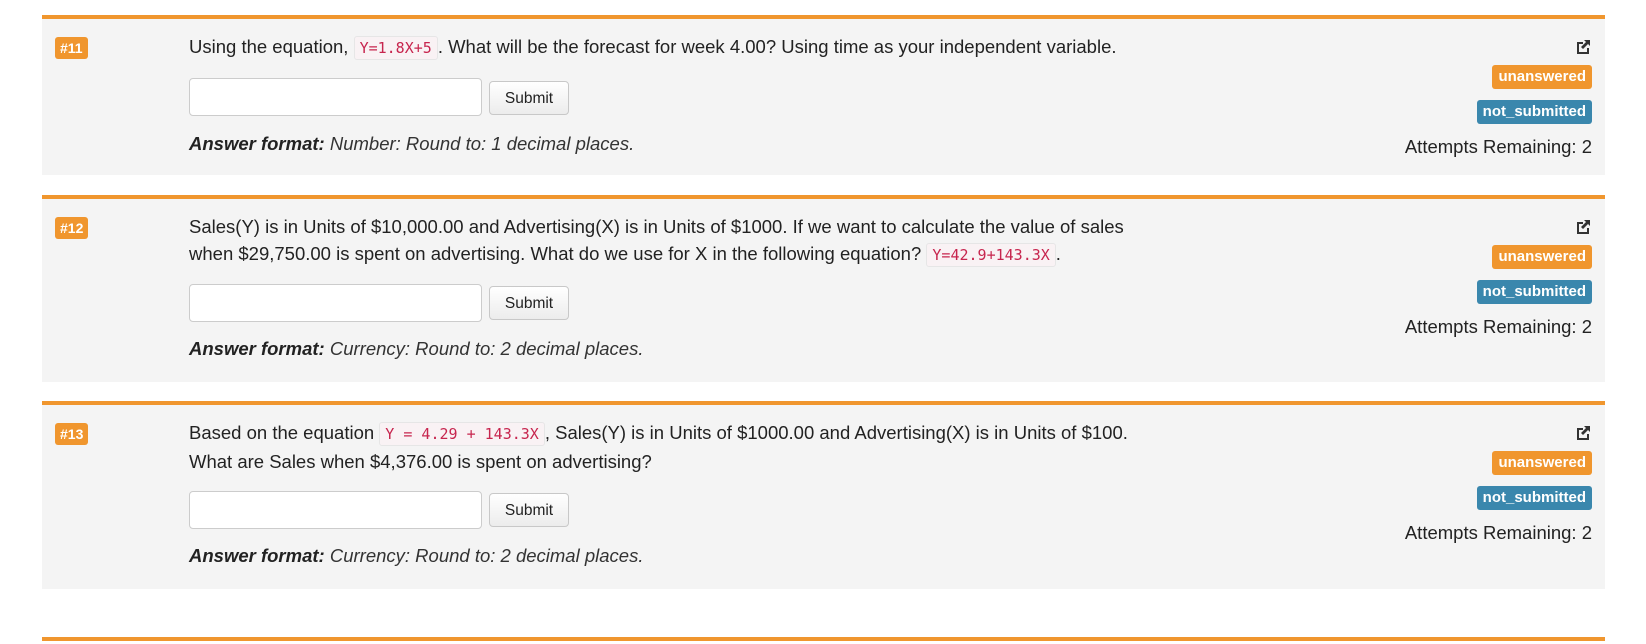 The height and width of the screenshot is (644, 1646). What do you see at coordinates (72, 434) in the screenshot?
I see `question-number-badge: #13` at bounding box center [72, 434].